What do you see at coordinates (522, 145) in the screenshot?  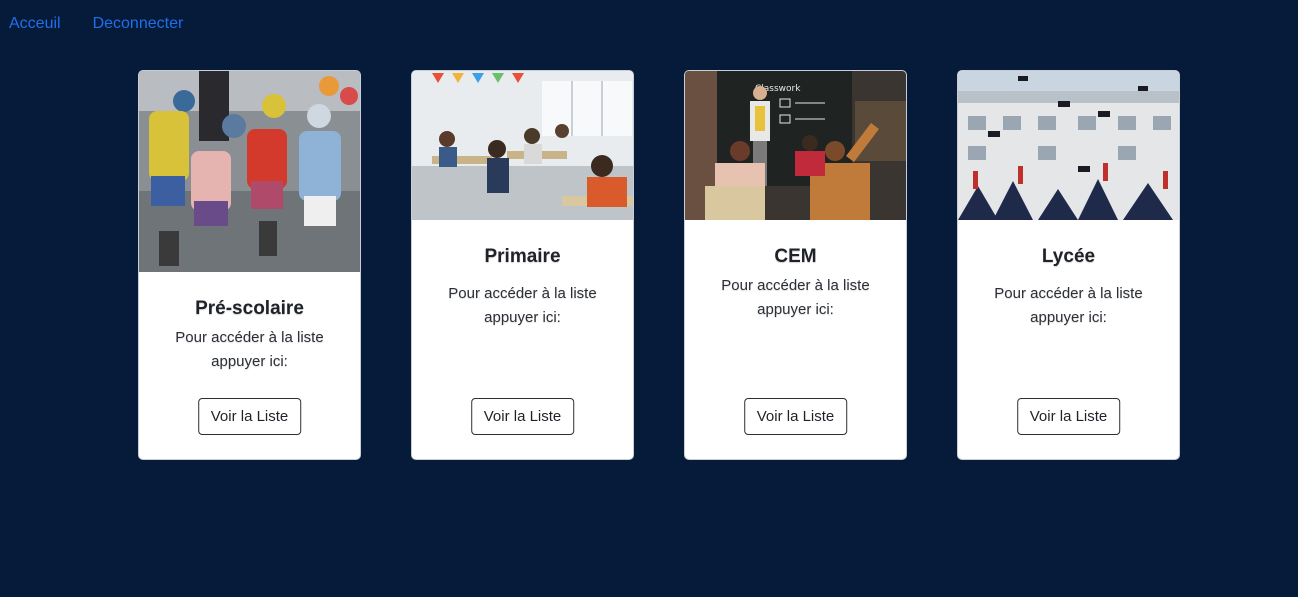 I see `card-image-classroom` at bounding box center [522, 145].